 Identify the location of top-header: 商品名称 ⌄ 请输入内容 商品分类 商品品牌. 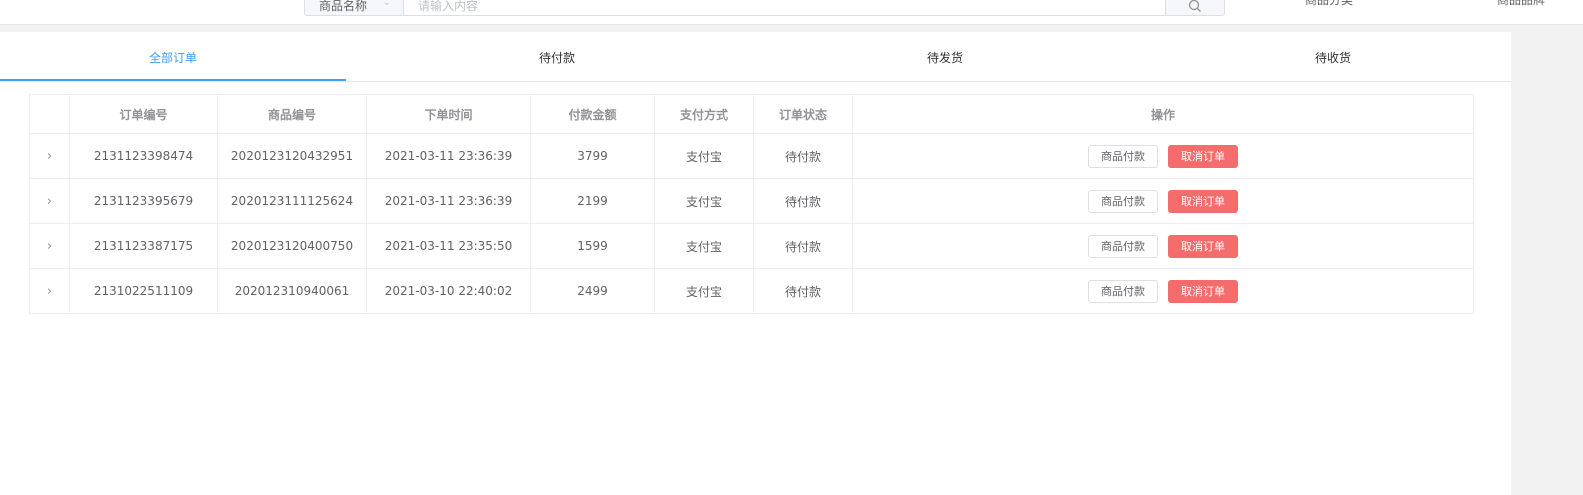
(791, 12).